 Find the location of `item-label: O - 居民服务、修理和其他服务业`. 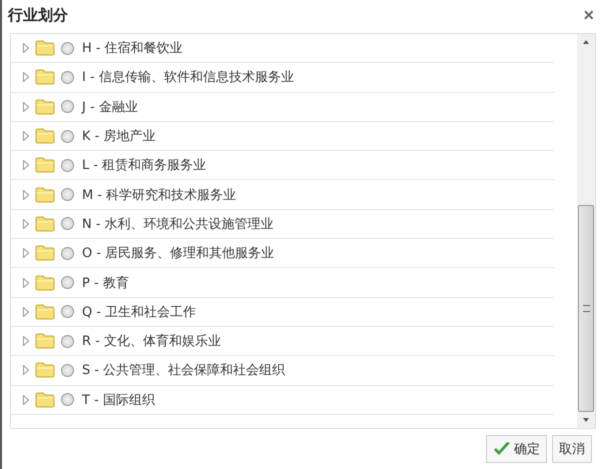

item-label: O - 居民服务、修理和其他服务业 is located at coordinates (178, 253).